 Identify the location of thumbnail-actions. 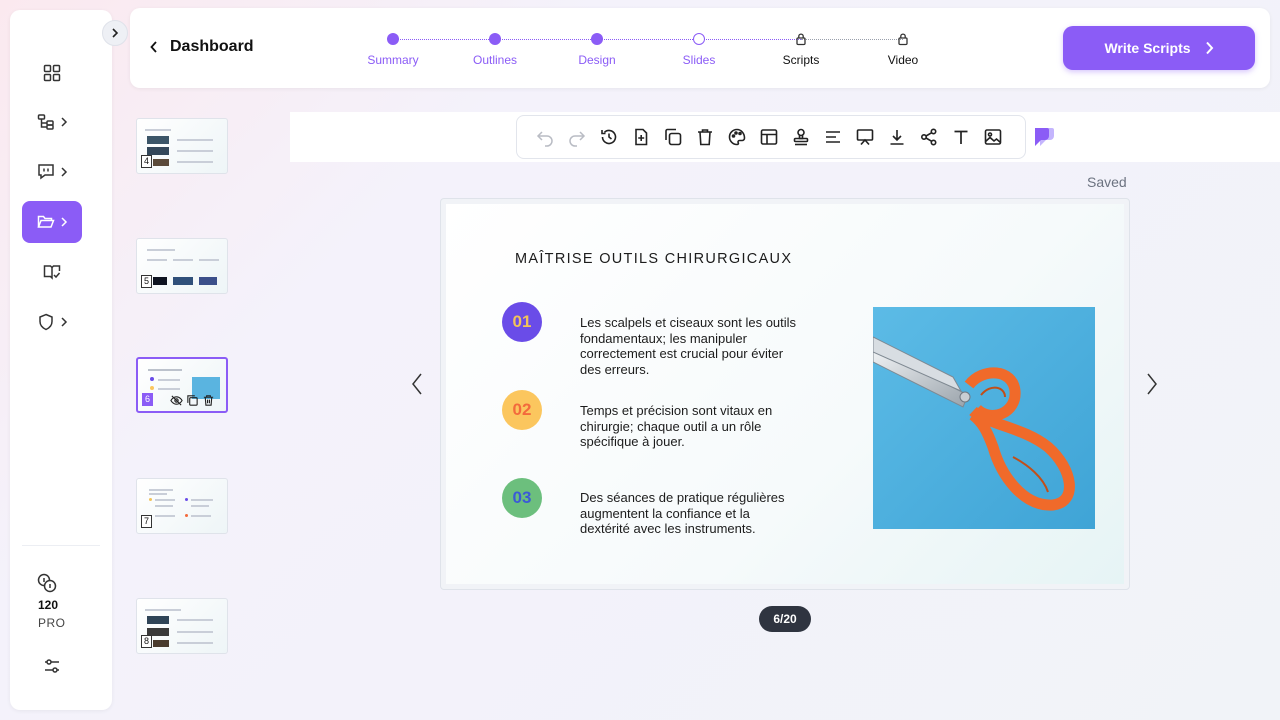
(192, 400).